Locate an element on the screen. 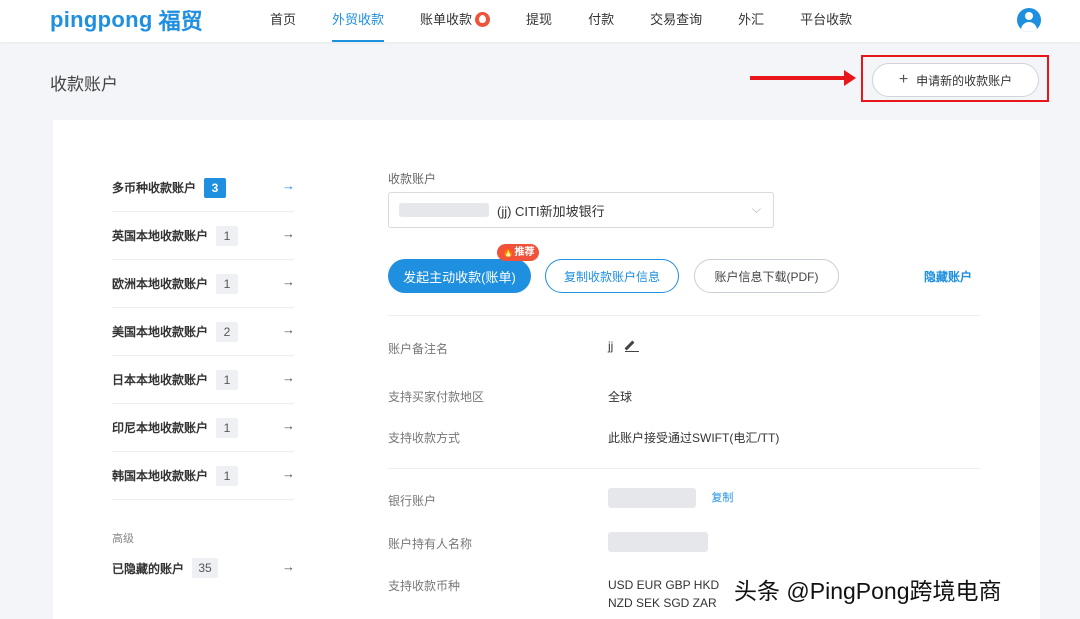  bank-account-value: 复制 is located at coordinates (670, 498).